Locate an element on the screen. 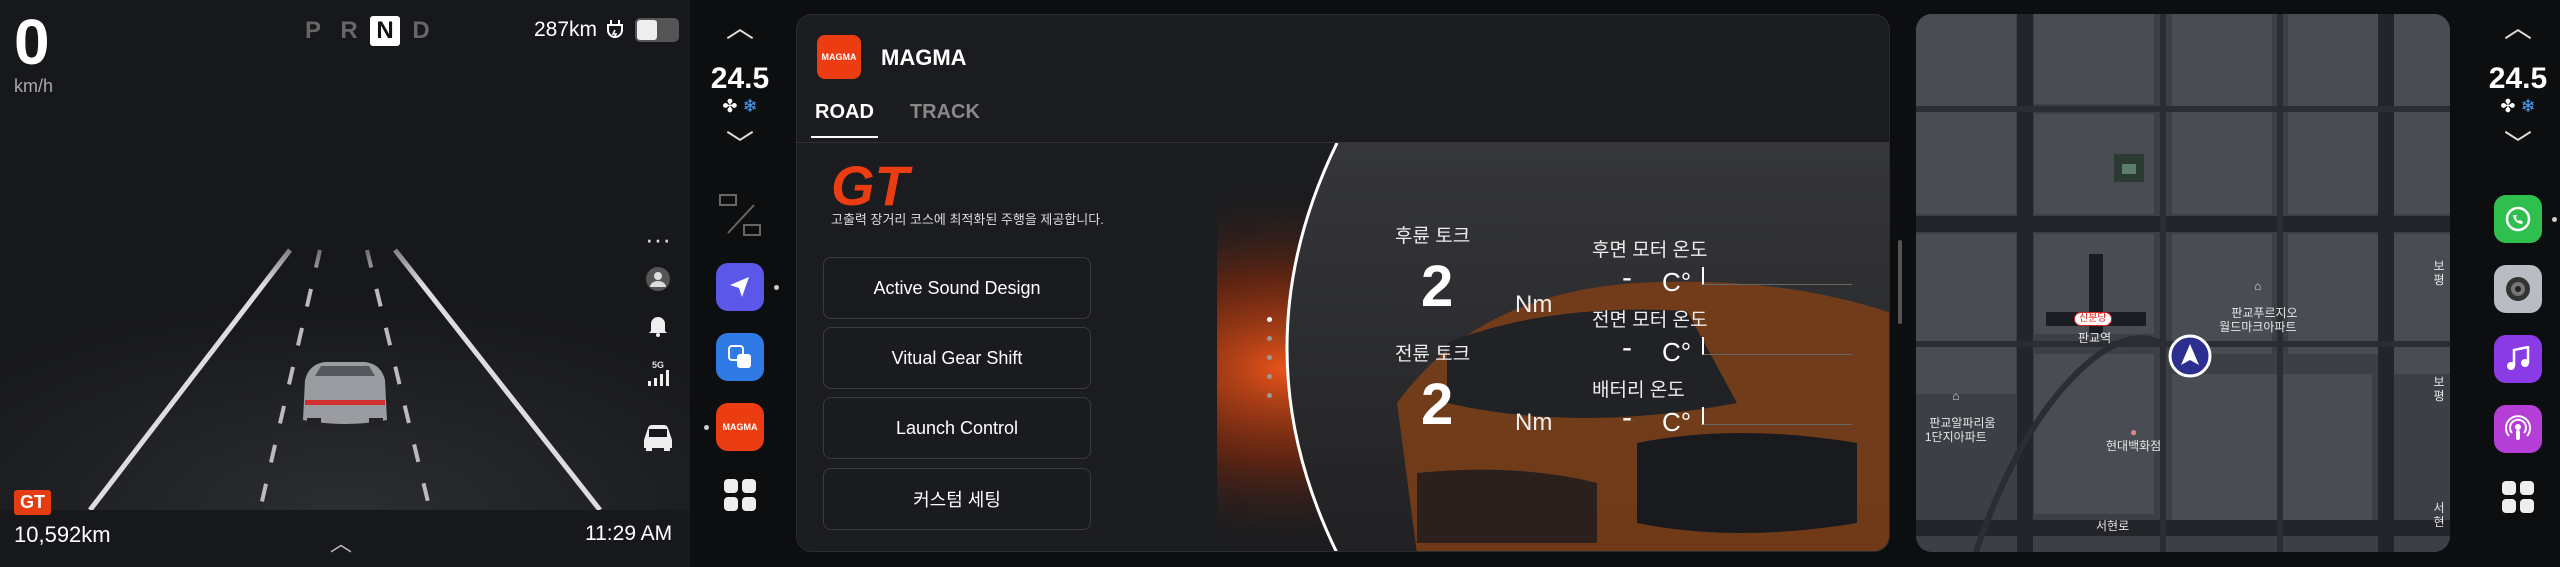 The height and width of the screenshot is (567, 2560). music-app-icon is located at coordinates (2518, 359).